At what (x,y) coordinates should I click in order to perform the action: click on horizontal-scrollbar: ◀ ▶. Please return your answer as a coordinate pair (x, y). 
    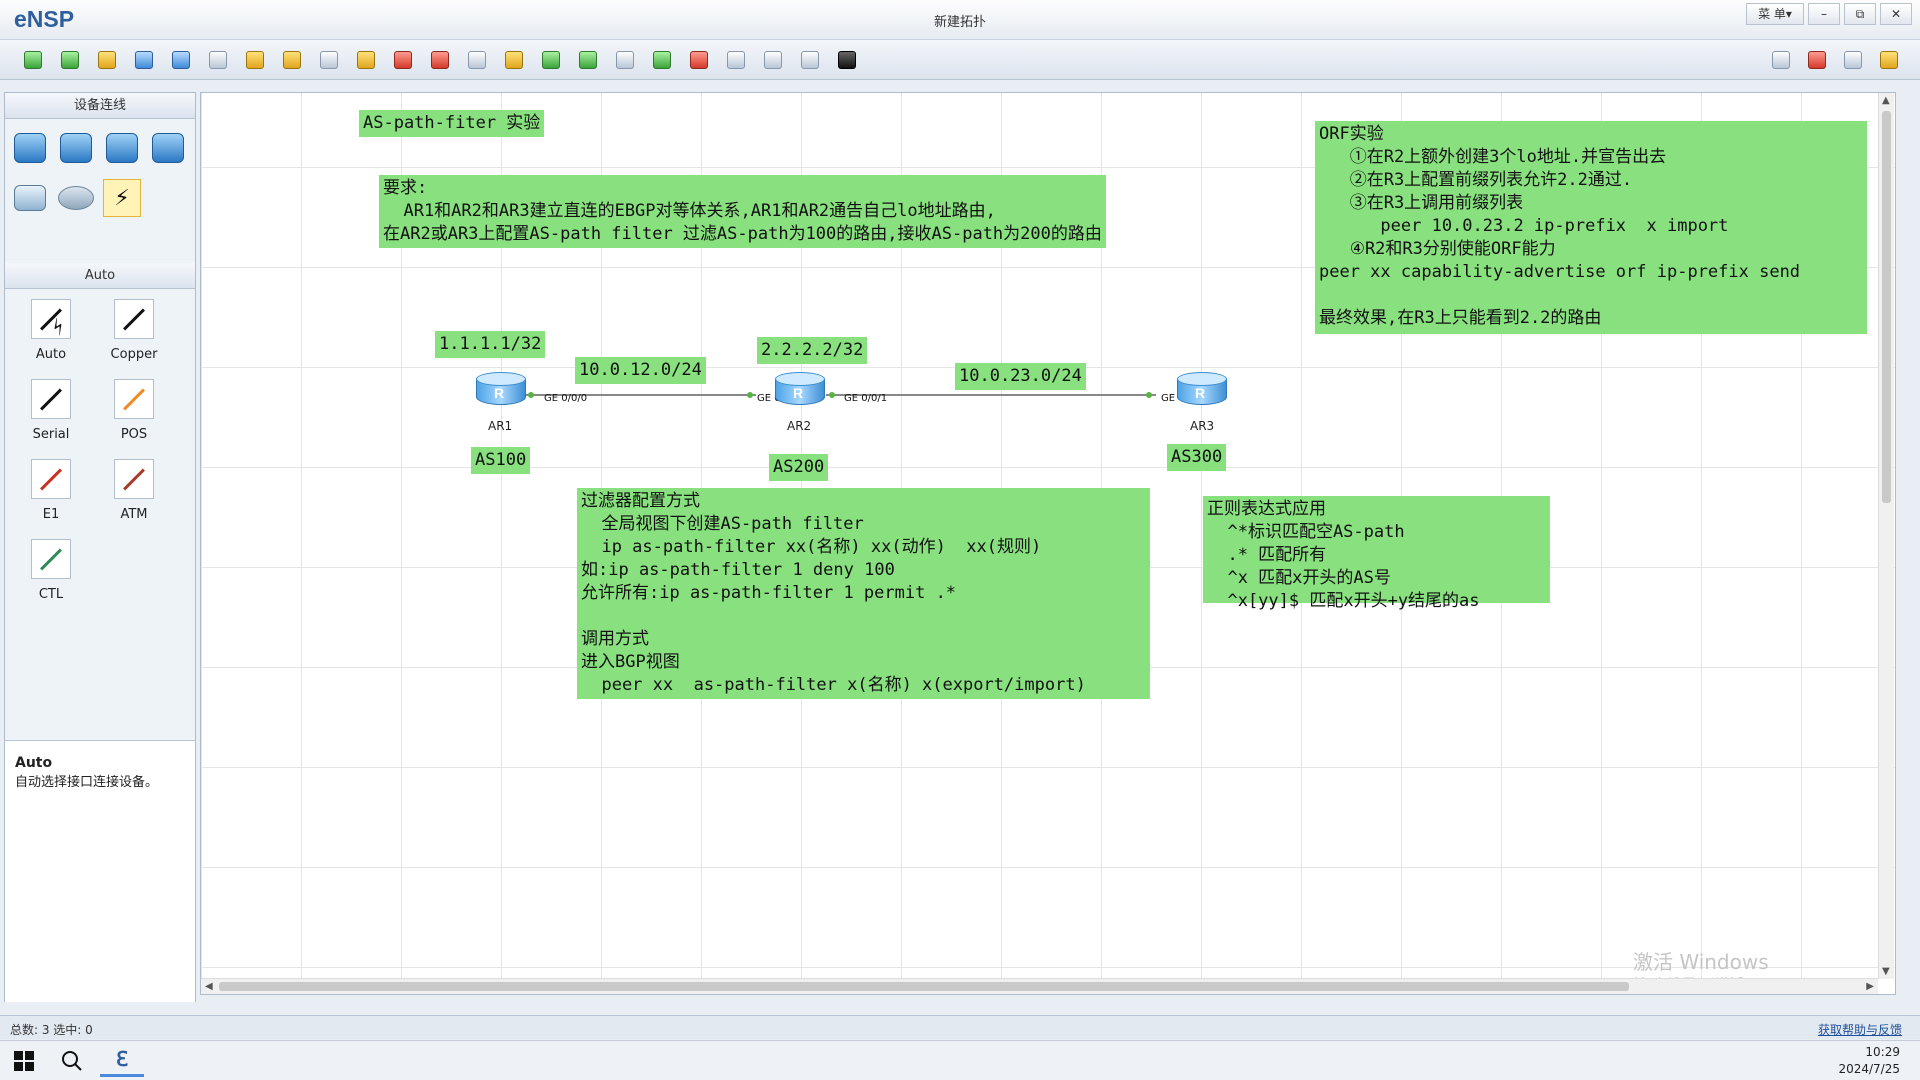
    Looking at the image, I should click on (1039, 986).